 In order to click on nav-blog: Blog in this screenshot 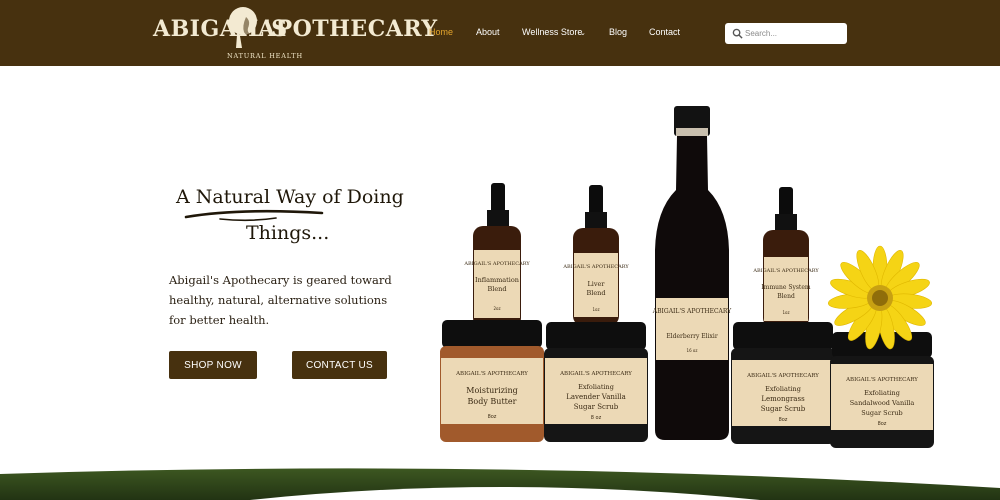, I will do `click(618, 32)`.